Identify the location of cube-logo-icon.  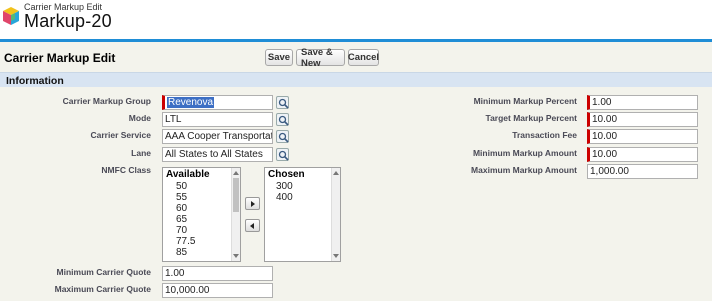
(11, 16).